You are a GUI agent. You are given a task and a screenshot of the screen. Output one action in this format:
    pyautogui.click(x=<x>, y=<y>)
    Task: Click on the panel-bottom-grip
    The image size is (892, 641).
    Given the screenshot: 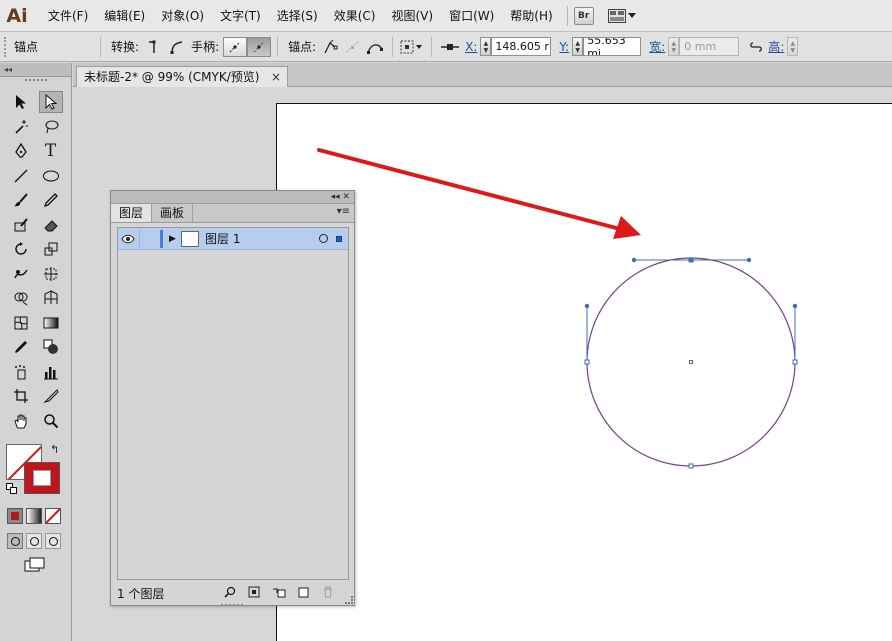 What is the action you would take?
    pyautogui.click(x=232, y=605)
    